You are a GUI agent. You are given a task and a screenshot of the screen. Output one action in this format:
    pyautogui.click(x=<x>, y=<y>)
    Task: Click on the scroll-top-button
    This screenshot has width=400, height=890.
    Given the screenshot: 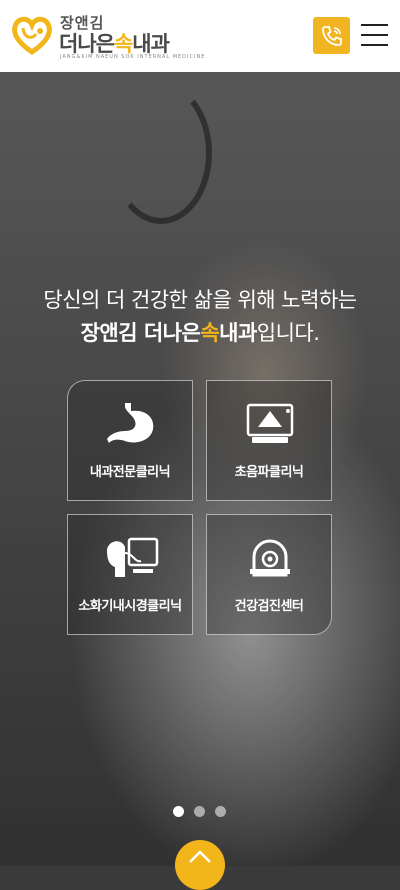 What is the action you would take?
    pyautogui.click(x=200, y=865)
    